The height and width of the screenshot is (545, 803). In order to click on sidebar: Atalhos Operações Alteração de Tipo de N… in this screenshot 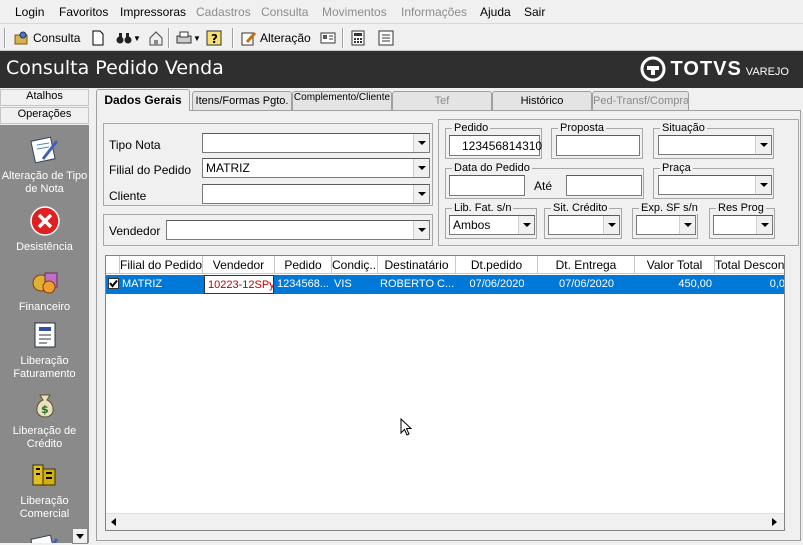, I will do `click(45, 317)`.